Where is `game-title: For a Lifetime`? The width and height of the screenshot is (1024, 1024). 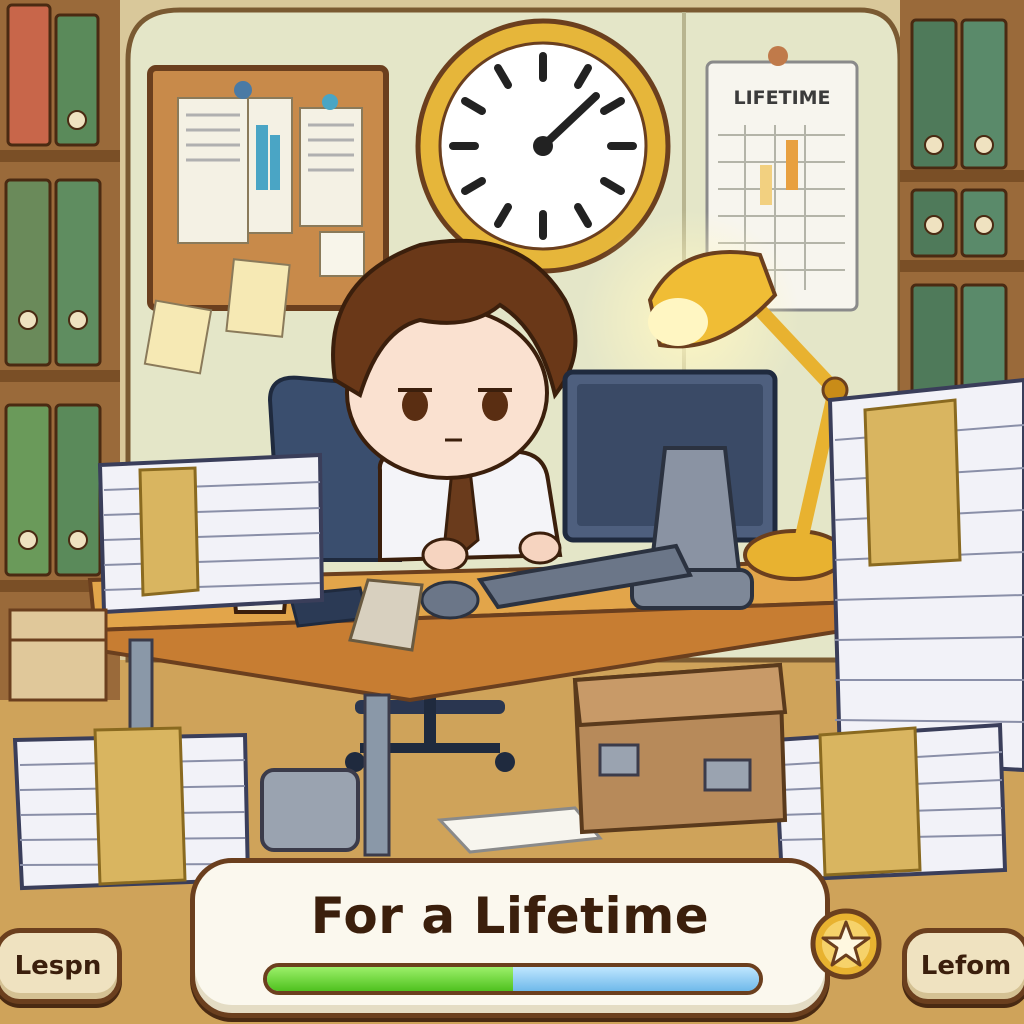
game-title: For a Lifetime is located at coordinates (510, 916).